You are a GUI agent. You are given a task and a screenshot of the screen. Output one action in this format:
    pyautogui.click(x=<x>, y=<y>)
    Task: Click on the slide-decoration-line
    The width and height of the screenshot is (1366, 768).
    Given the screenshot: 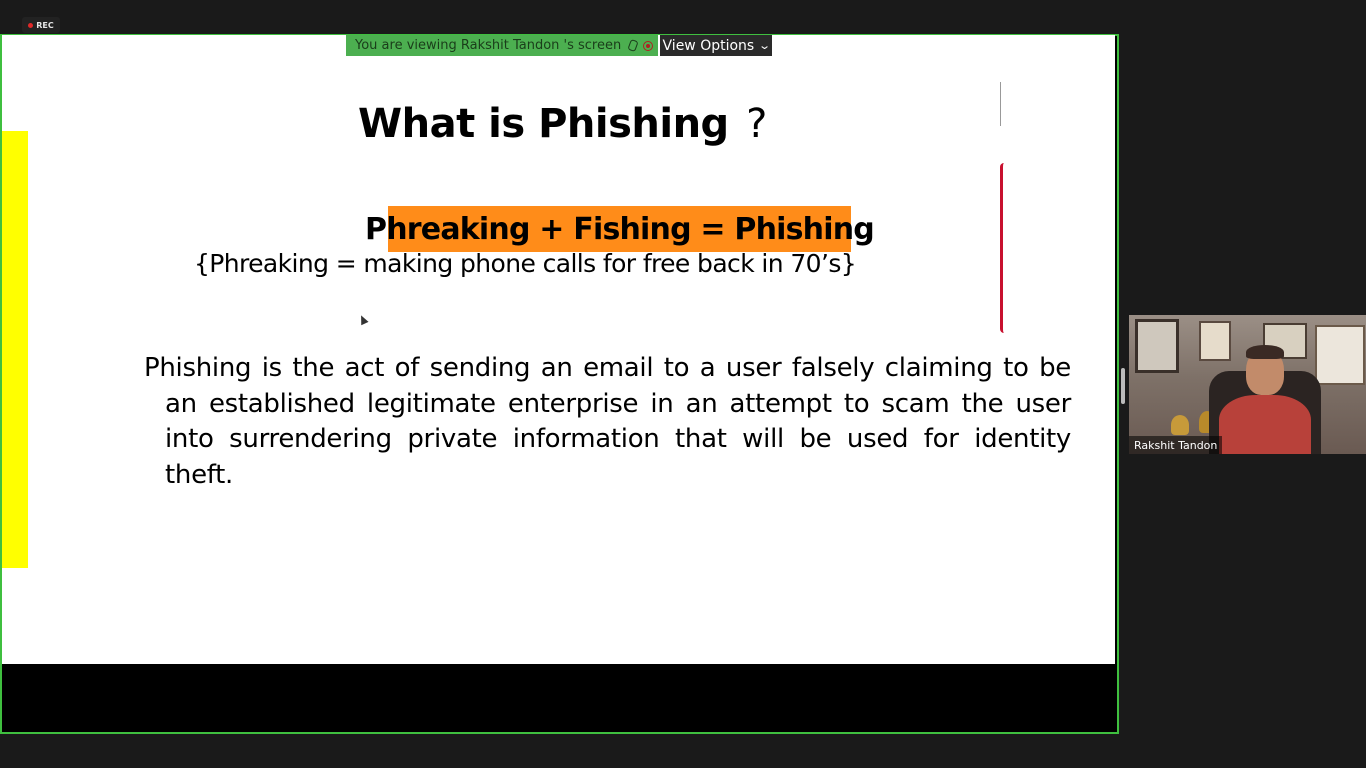 What is the action you would take?
    pyautogui.click(x=1000, y=104)
    